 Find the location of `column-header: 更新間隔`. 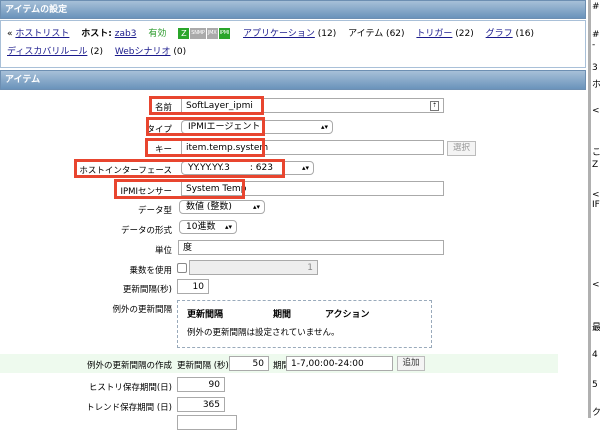

column-header: 更新間隔 is located at coordinates (205, 315).